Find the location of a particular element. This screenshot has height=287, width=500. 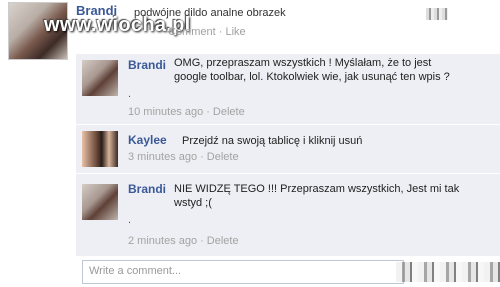

comment-timestamp: 2 minutes ago is located at coordinates (162, 241).